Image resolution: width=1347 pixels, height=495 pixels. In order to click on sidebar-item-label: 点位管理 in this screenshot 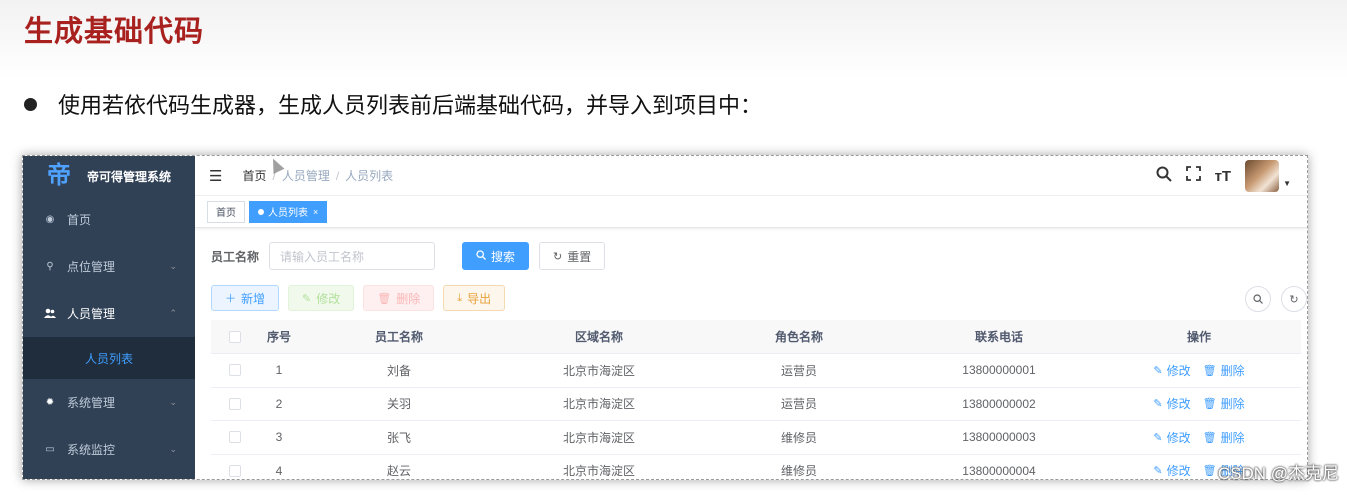, I will do `click(91, 267)`.